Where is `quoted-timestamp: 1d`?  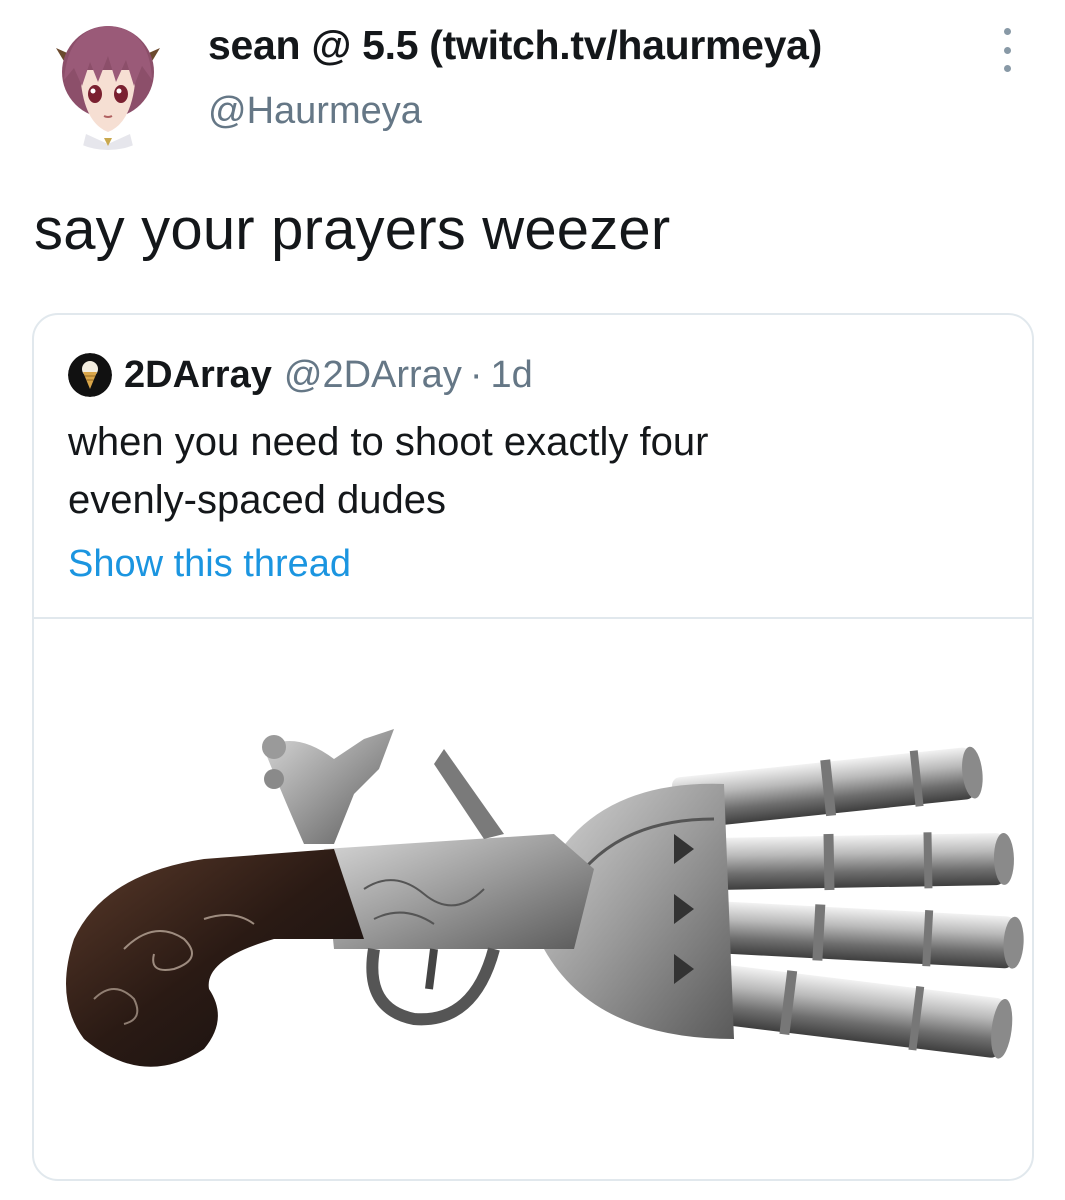
quoted-timestamp: 1d is located at coordinates (511, 375).